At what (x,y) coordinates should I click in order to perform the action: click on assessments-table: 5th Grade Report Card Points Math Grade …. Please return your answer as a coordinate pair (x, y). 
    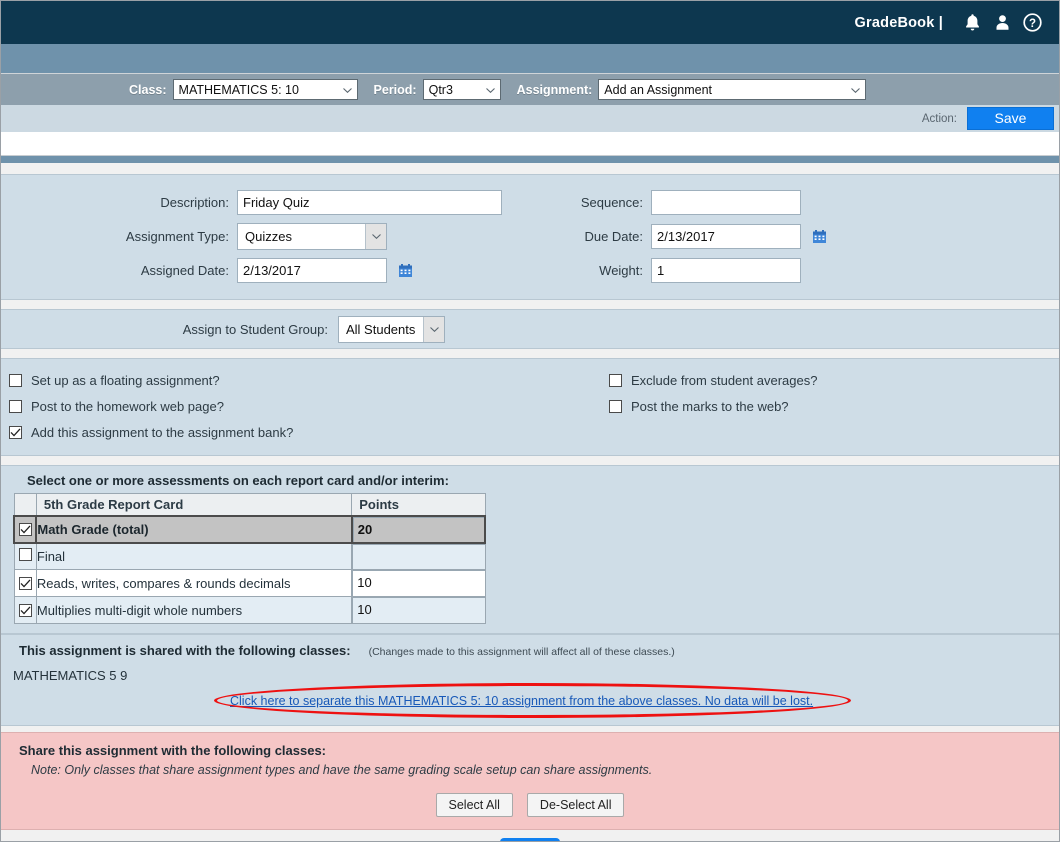
    Looking at the image, I should click on (249, 558).